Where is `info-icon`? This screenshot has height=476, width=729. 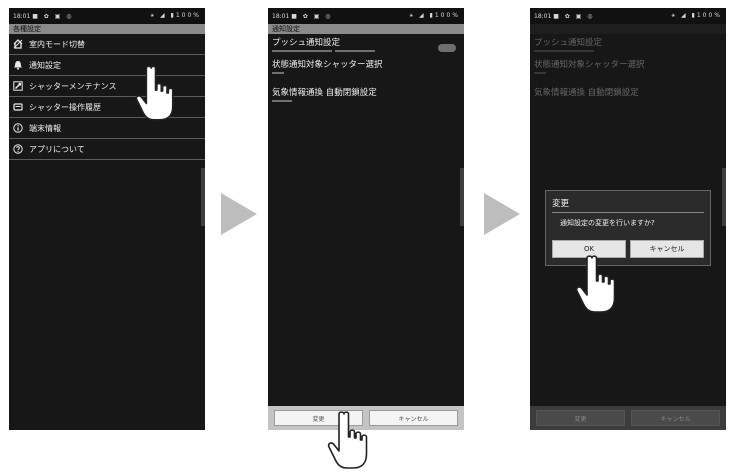 info-icon is located at coordinates (18, 128).